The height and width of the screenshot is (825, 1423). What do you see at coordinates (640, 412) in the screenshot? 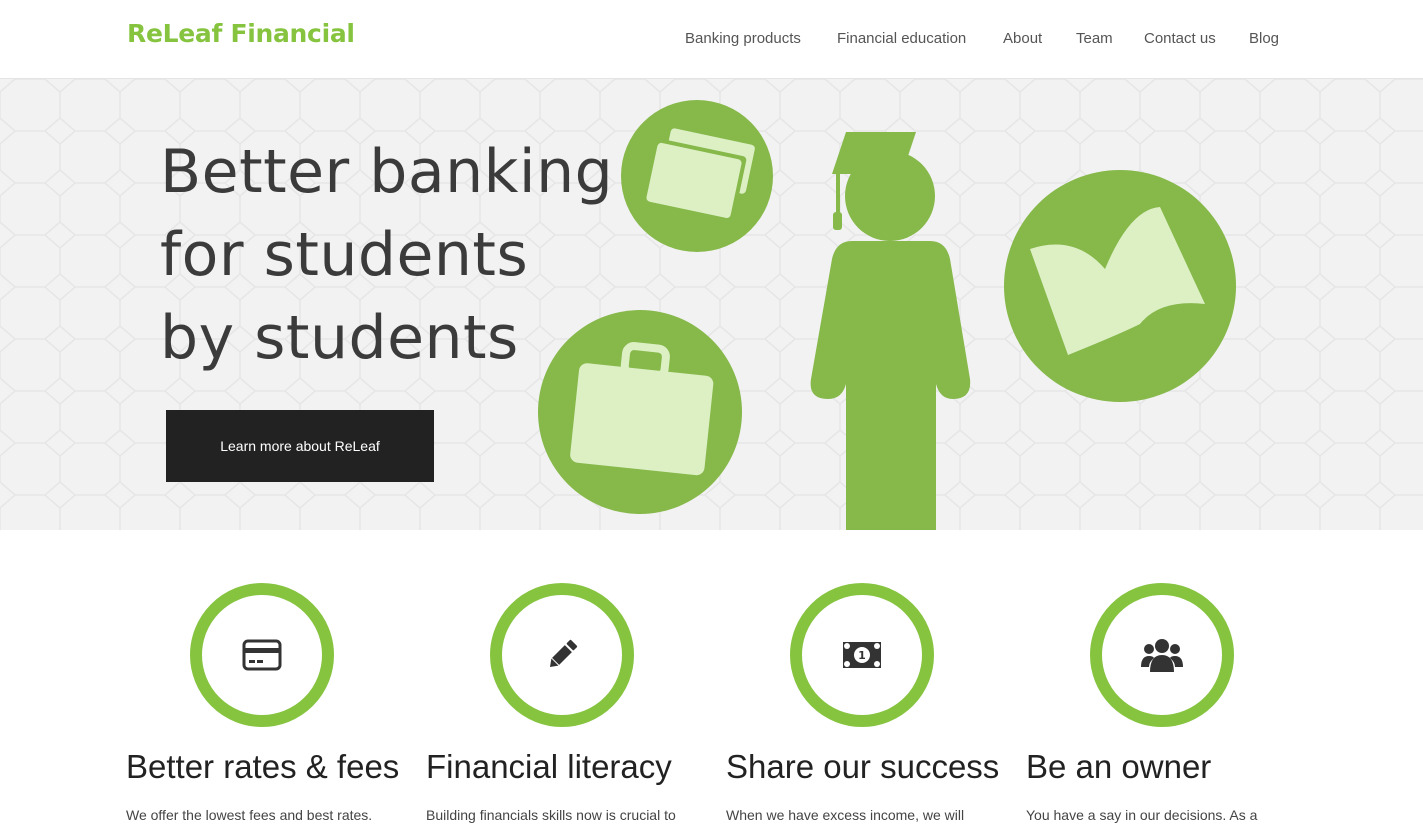
I see `briefcase-icon` at bounding box center [640, 412].